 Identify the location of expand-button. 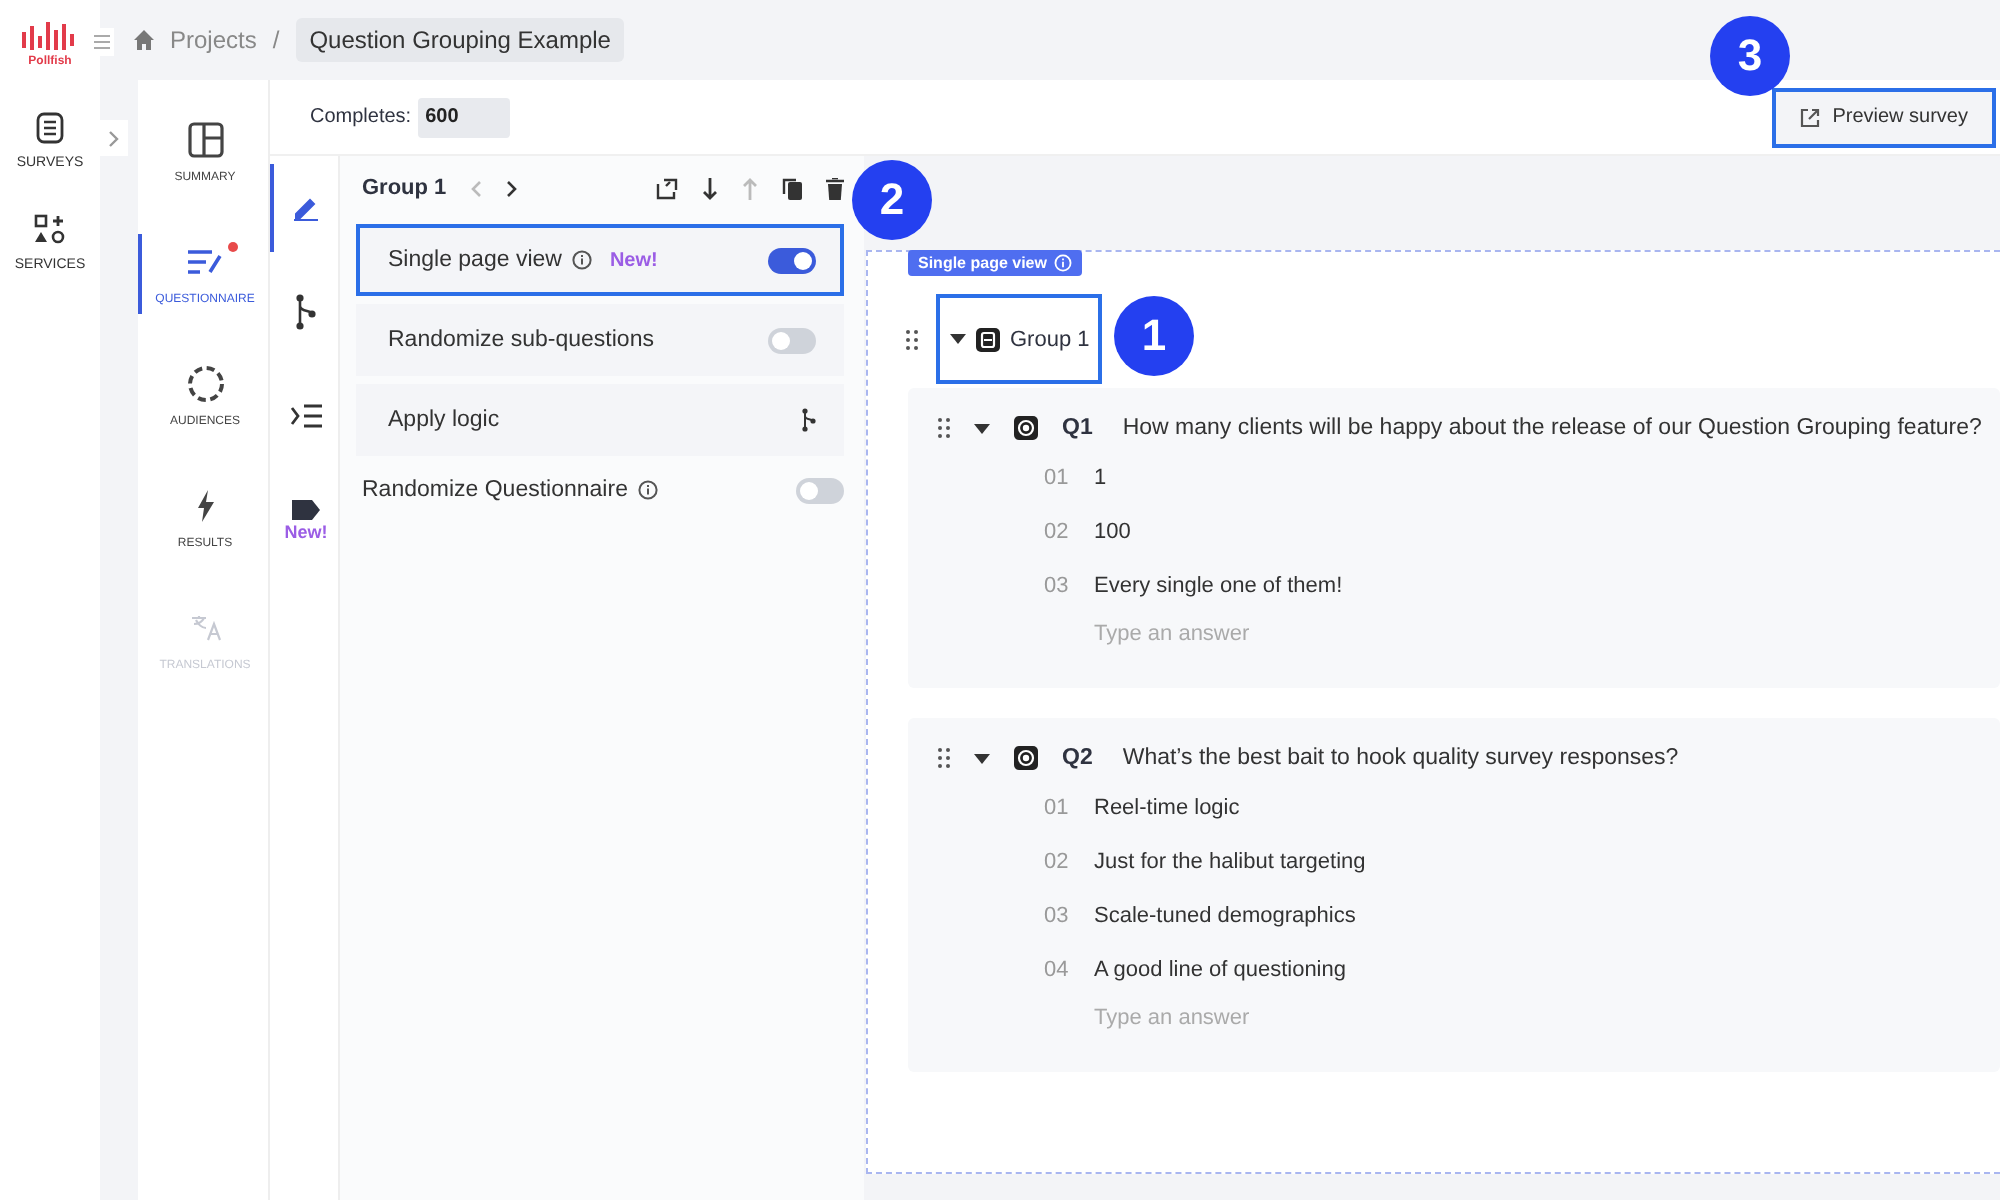
(114, 138).